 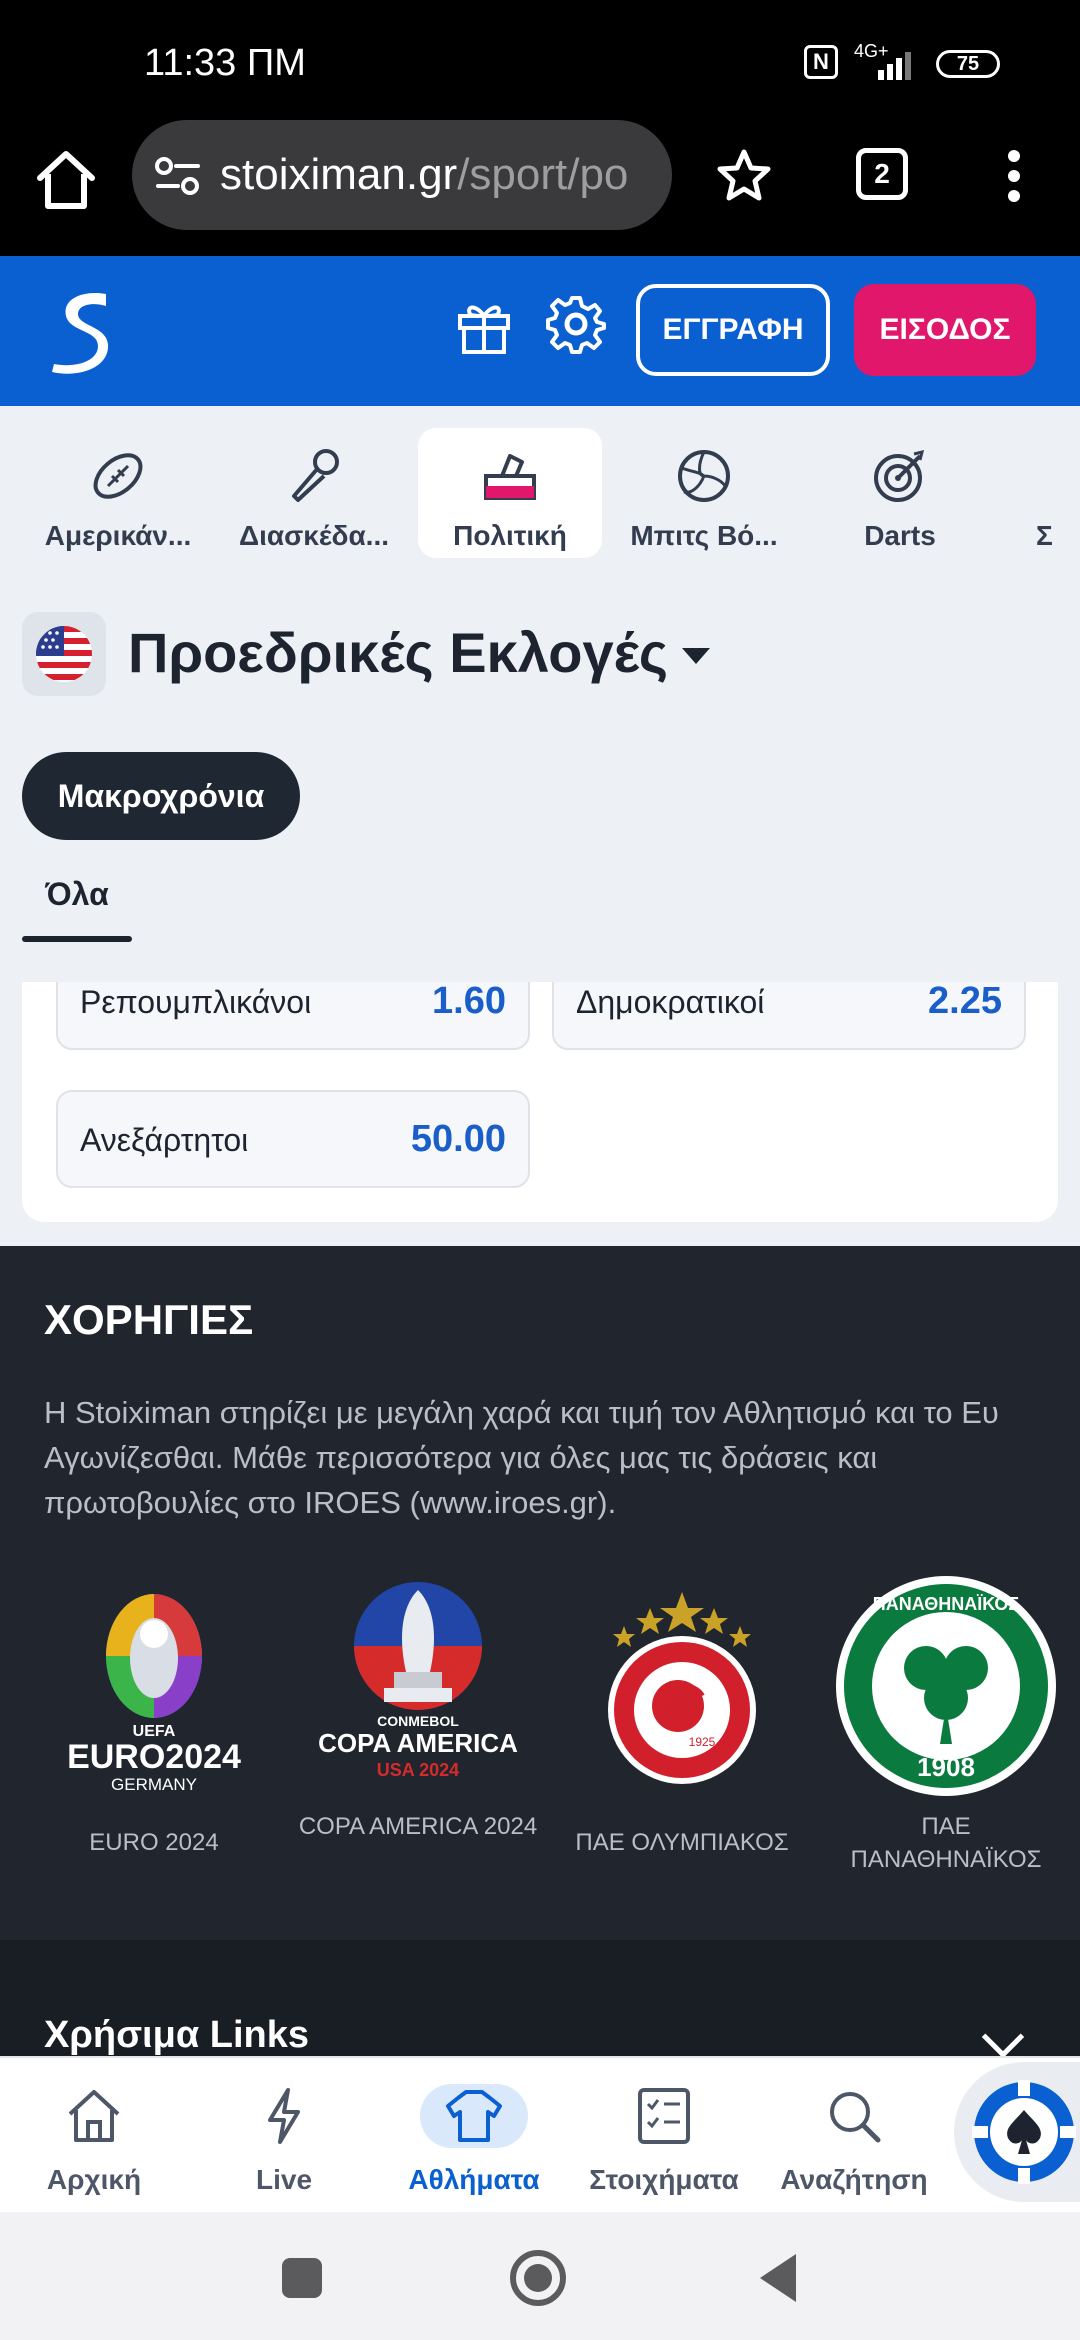 I want to click on sponsor-panathinaikos: ΠΑΝΑΘΗΝΑΪΚΟΣ 1908 ΠΑΕ ΠΑΝΑΘΗΝΑΪΚΟΣ, so click(x=946, y=1726).